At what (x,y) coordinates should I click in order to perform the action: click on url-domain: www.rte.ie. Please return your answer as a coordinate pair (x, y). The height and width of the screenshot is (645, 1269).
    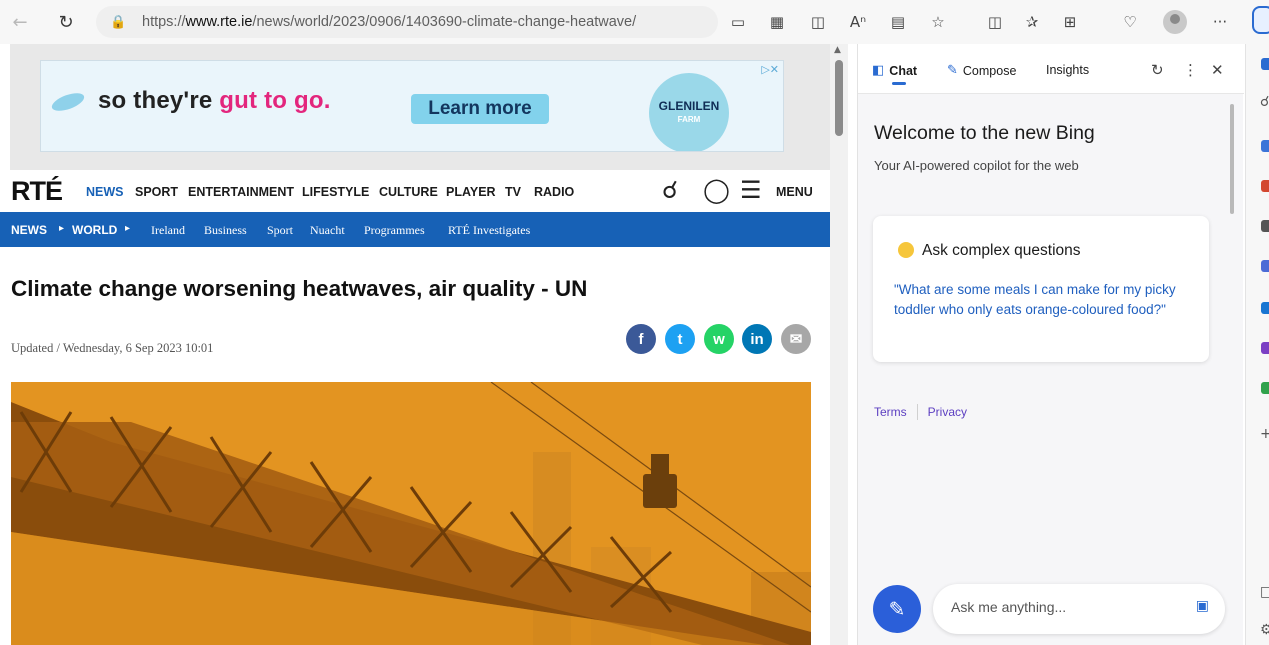
    Looking at the image, I should click on (219, 22).